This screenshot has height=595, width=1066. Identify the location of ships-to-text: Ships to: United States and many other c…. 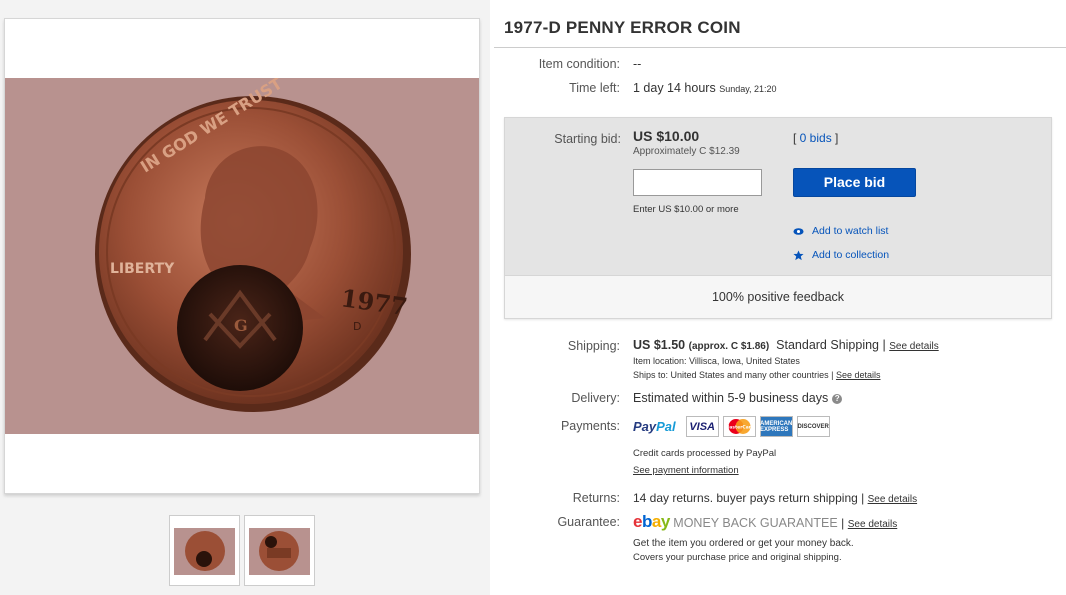
(733, 375).